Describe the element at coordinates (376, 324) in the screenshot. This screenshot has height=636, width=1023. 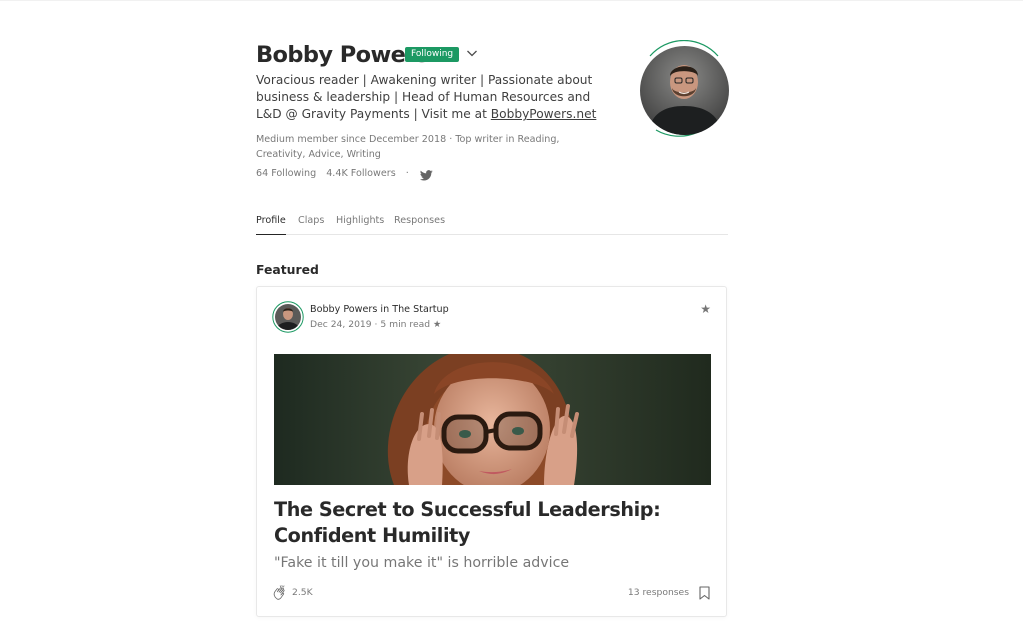
I see `story-date-readtime: Dec 24, 2019 · 5 min read ★` at that location.